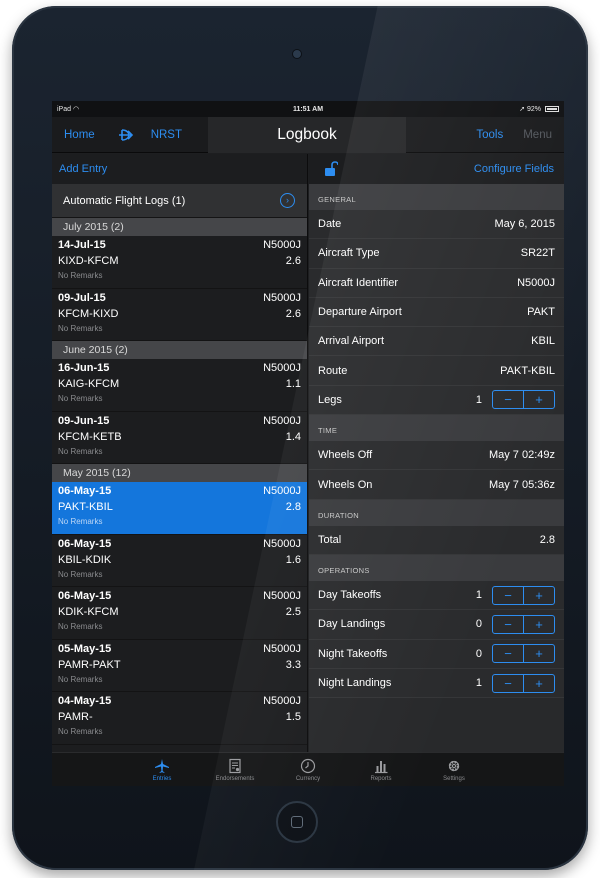 The height and width of the screenshot is (878, 600). Describe the element at coordinates (436, 485) in the screenshot. I see `field-wheels-on: Wheels On May 7 05:36z` at that location.